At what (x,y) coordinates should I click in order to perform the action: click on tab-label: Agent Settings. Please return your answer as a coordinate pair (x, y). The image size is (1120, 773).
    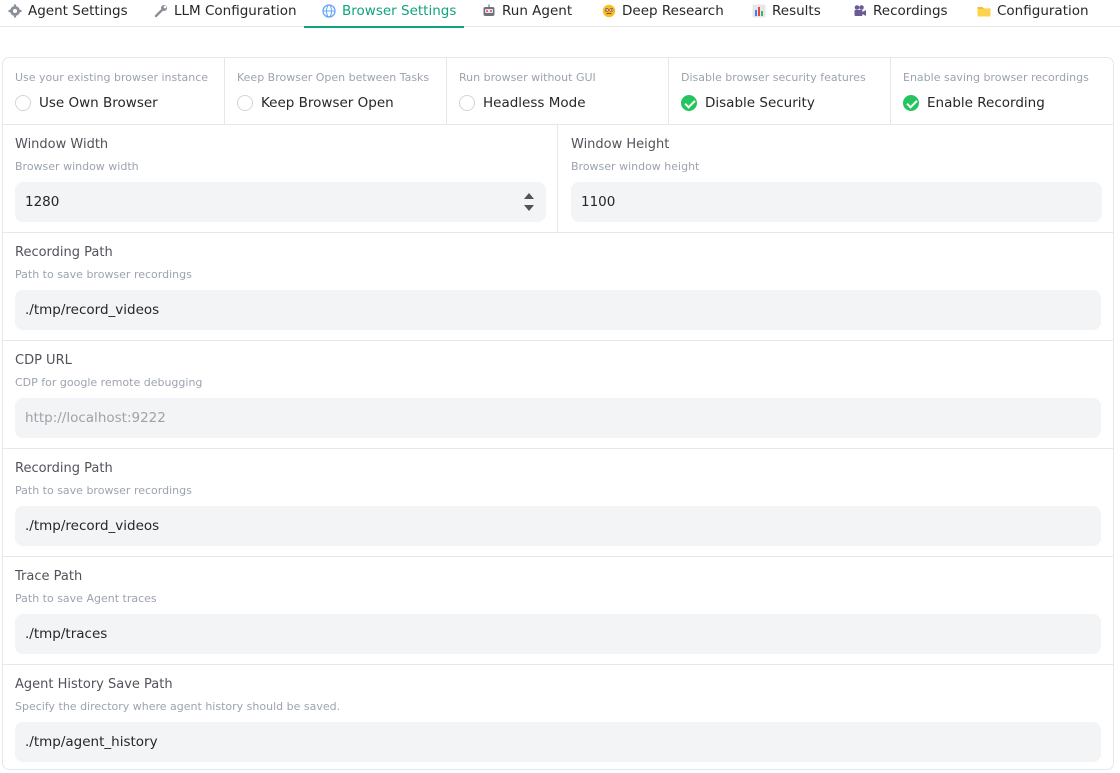
    Looking at the image, I should click on (78, 10).